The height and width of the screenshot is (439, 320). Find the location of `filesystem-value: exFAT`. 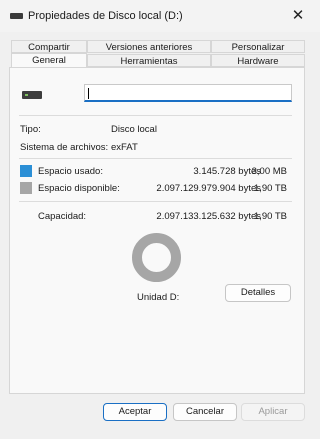

filesystem-value: exFAT is located at coordinates (124, 147).